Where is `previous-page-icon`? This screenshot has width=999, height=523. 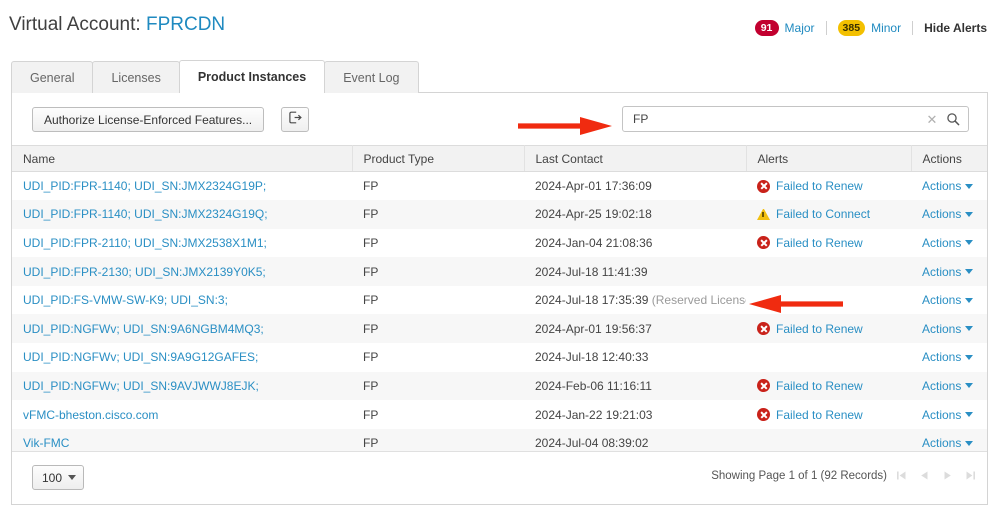
previous-page-icon is located at coordinates (924, 475).